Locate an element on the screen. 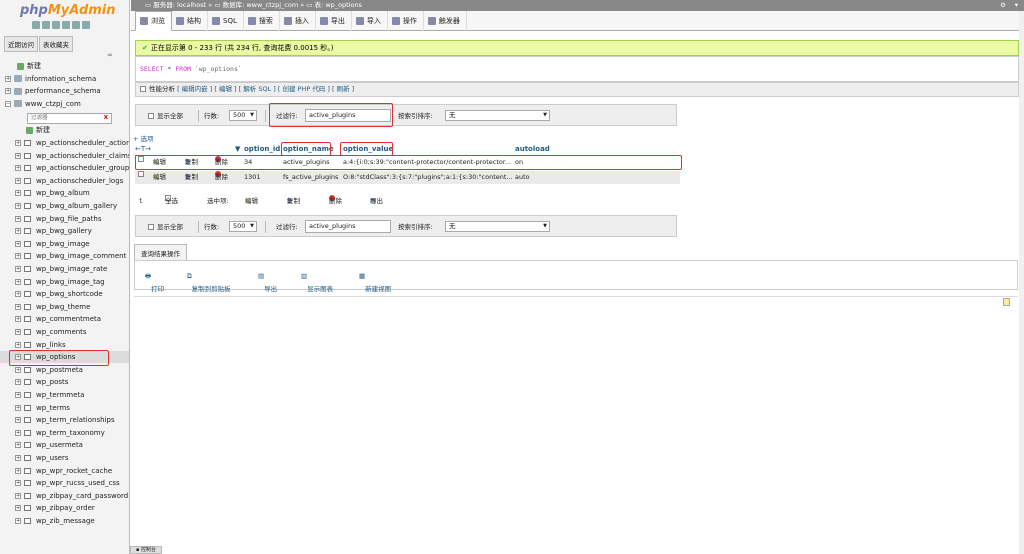 This screenshot has width=1024, height=554. column-option-id: option_id is located at coordinates (262, 149).